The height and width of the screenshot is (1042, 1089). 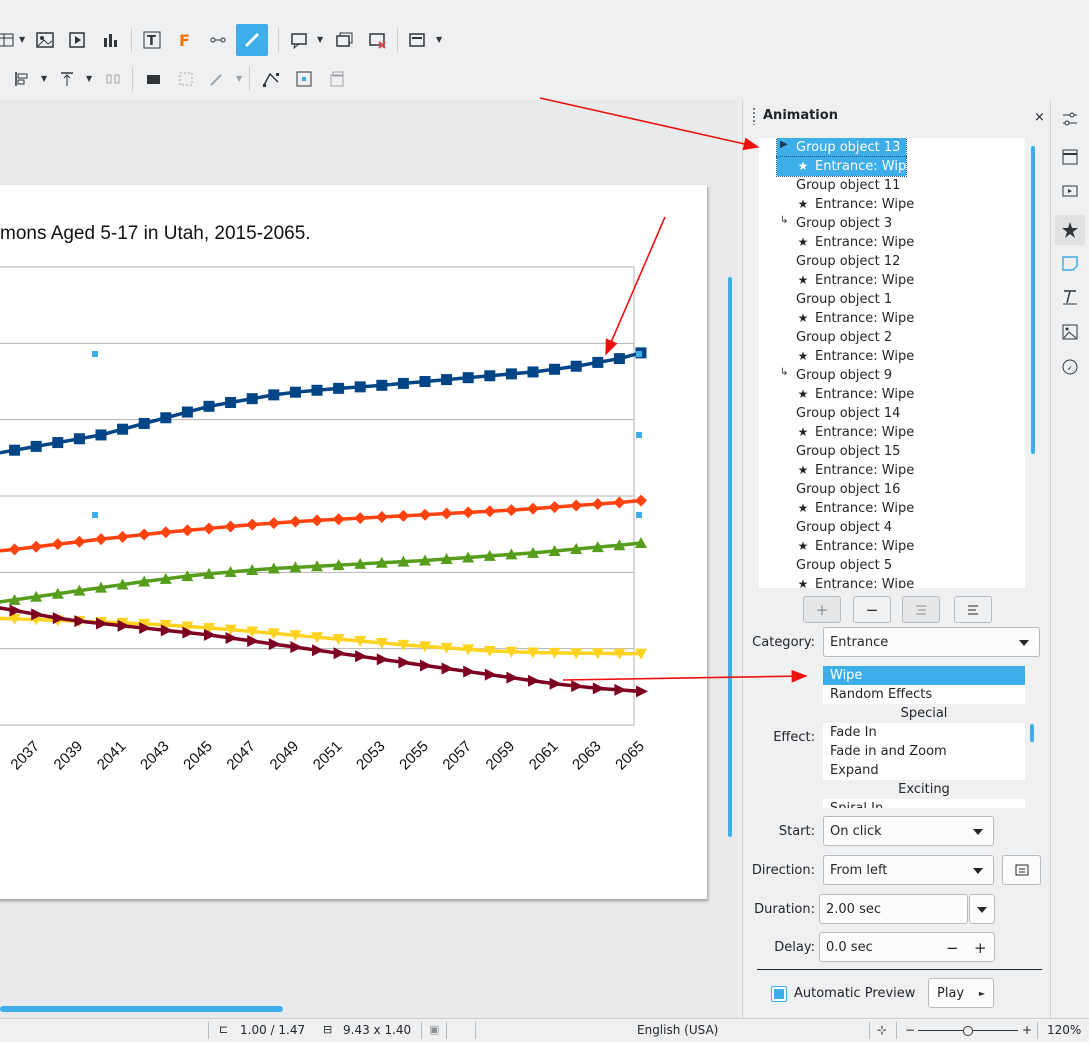 What do you see at coordinates (9, 40) in the screenshot?
I see `table-icon` at bounding box center [9, 40].